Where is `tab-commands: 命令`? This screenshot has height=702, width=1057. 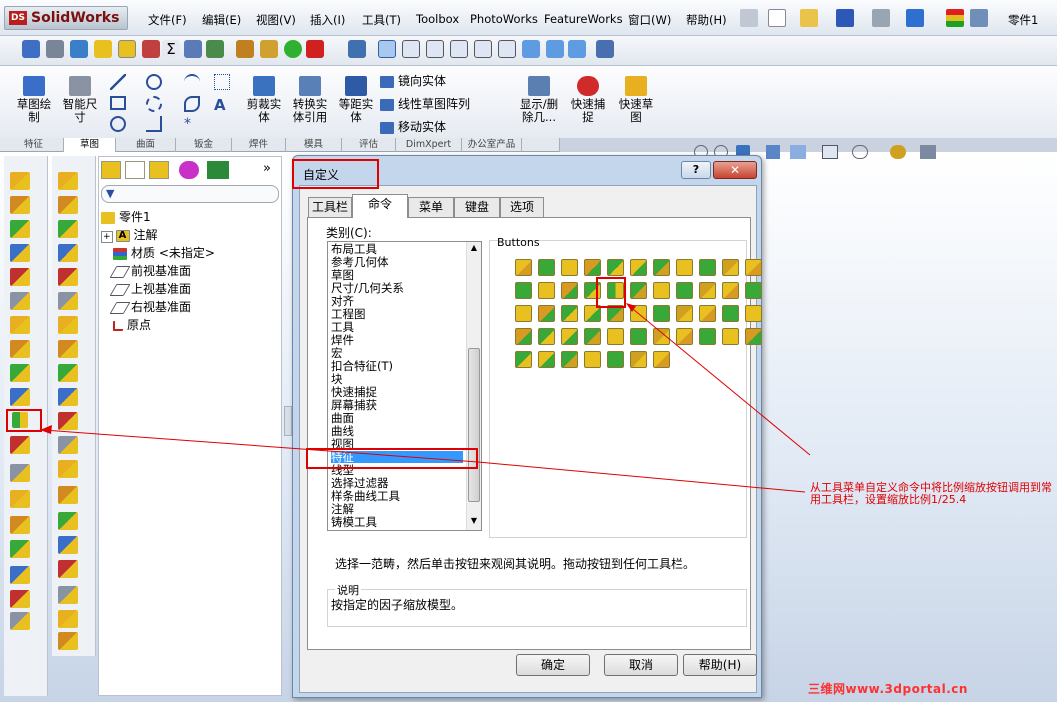
tab-commands: 命令 is located at coordinates (380, 206).